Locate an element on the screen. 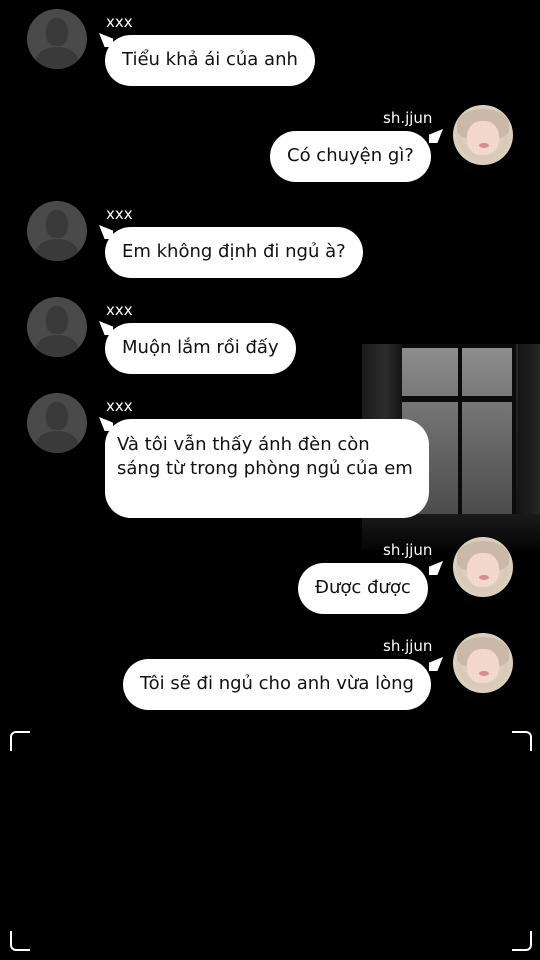 This screenshot has height=960, width=540. message-bubble: Tiểu khả ái của anh is located at coordinates (210, 60).